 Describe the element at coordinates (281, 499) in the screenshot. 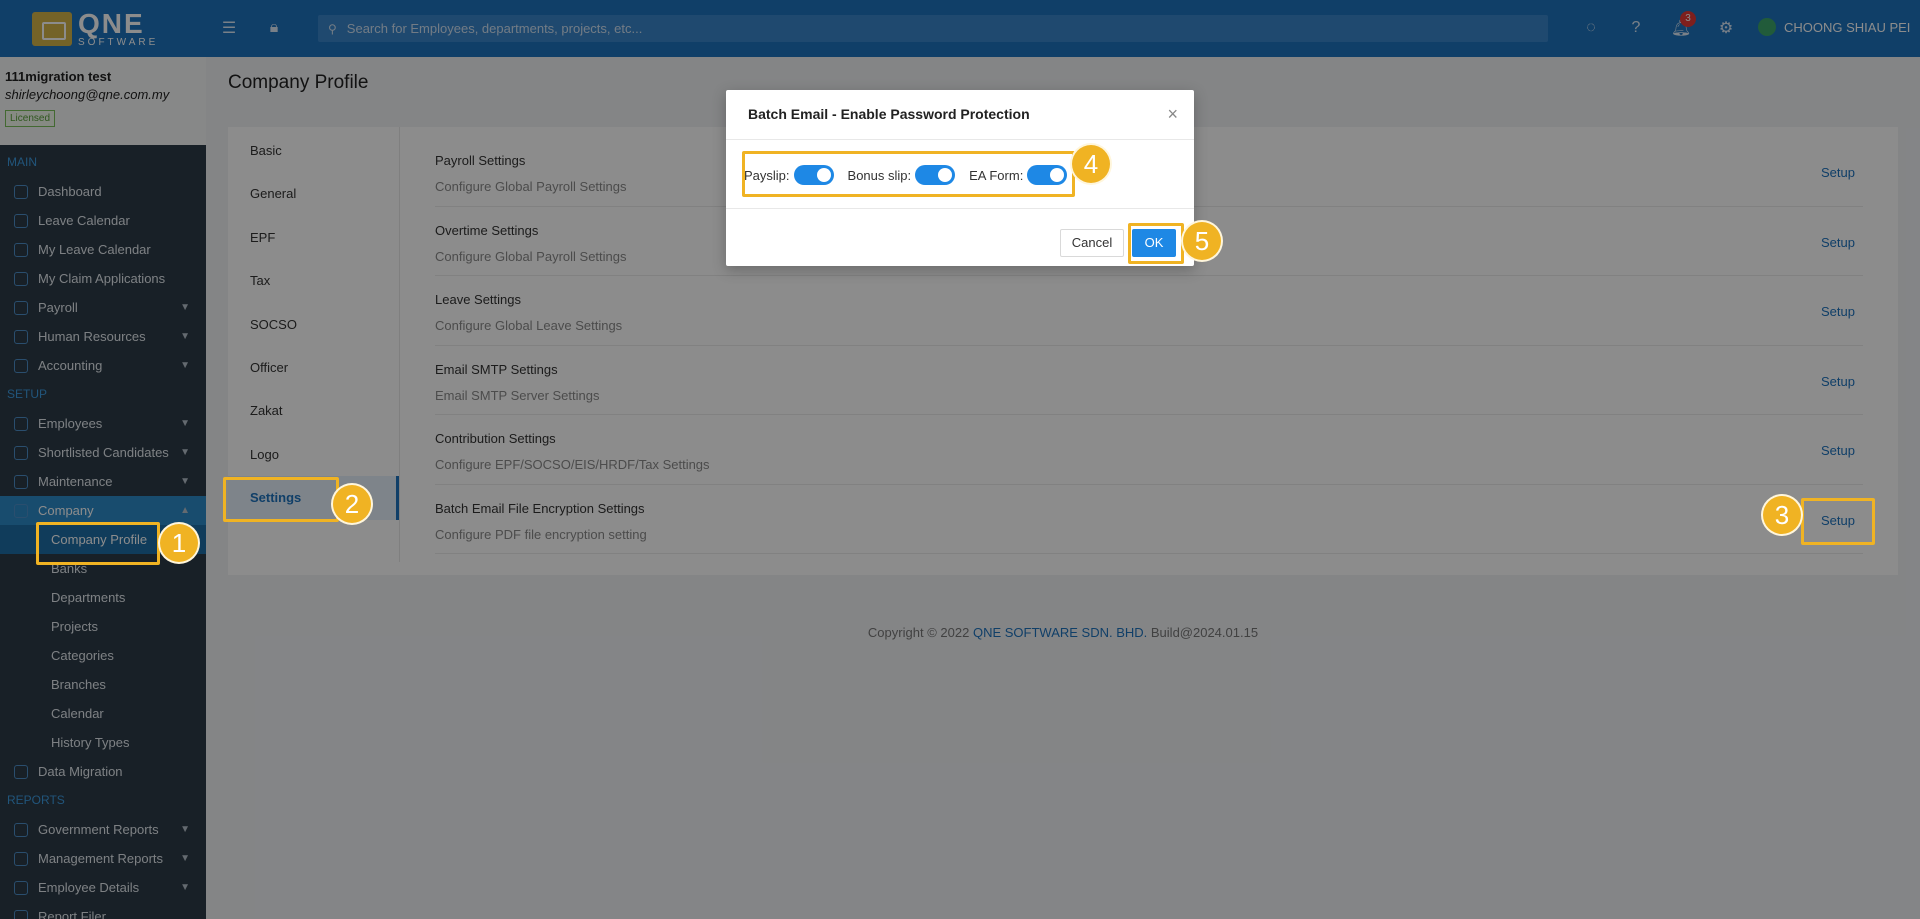

I see `highlight-settings-tab` at that location.